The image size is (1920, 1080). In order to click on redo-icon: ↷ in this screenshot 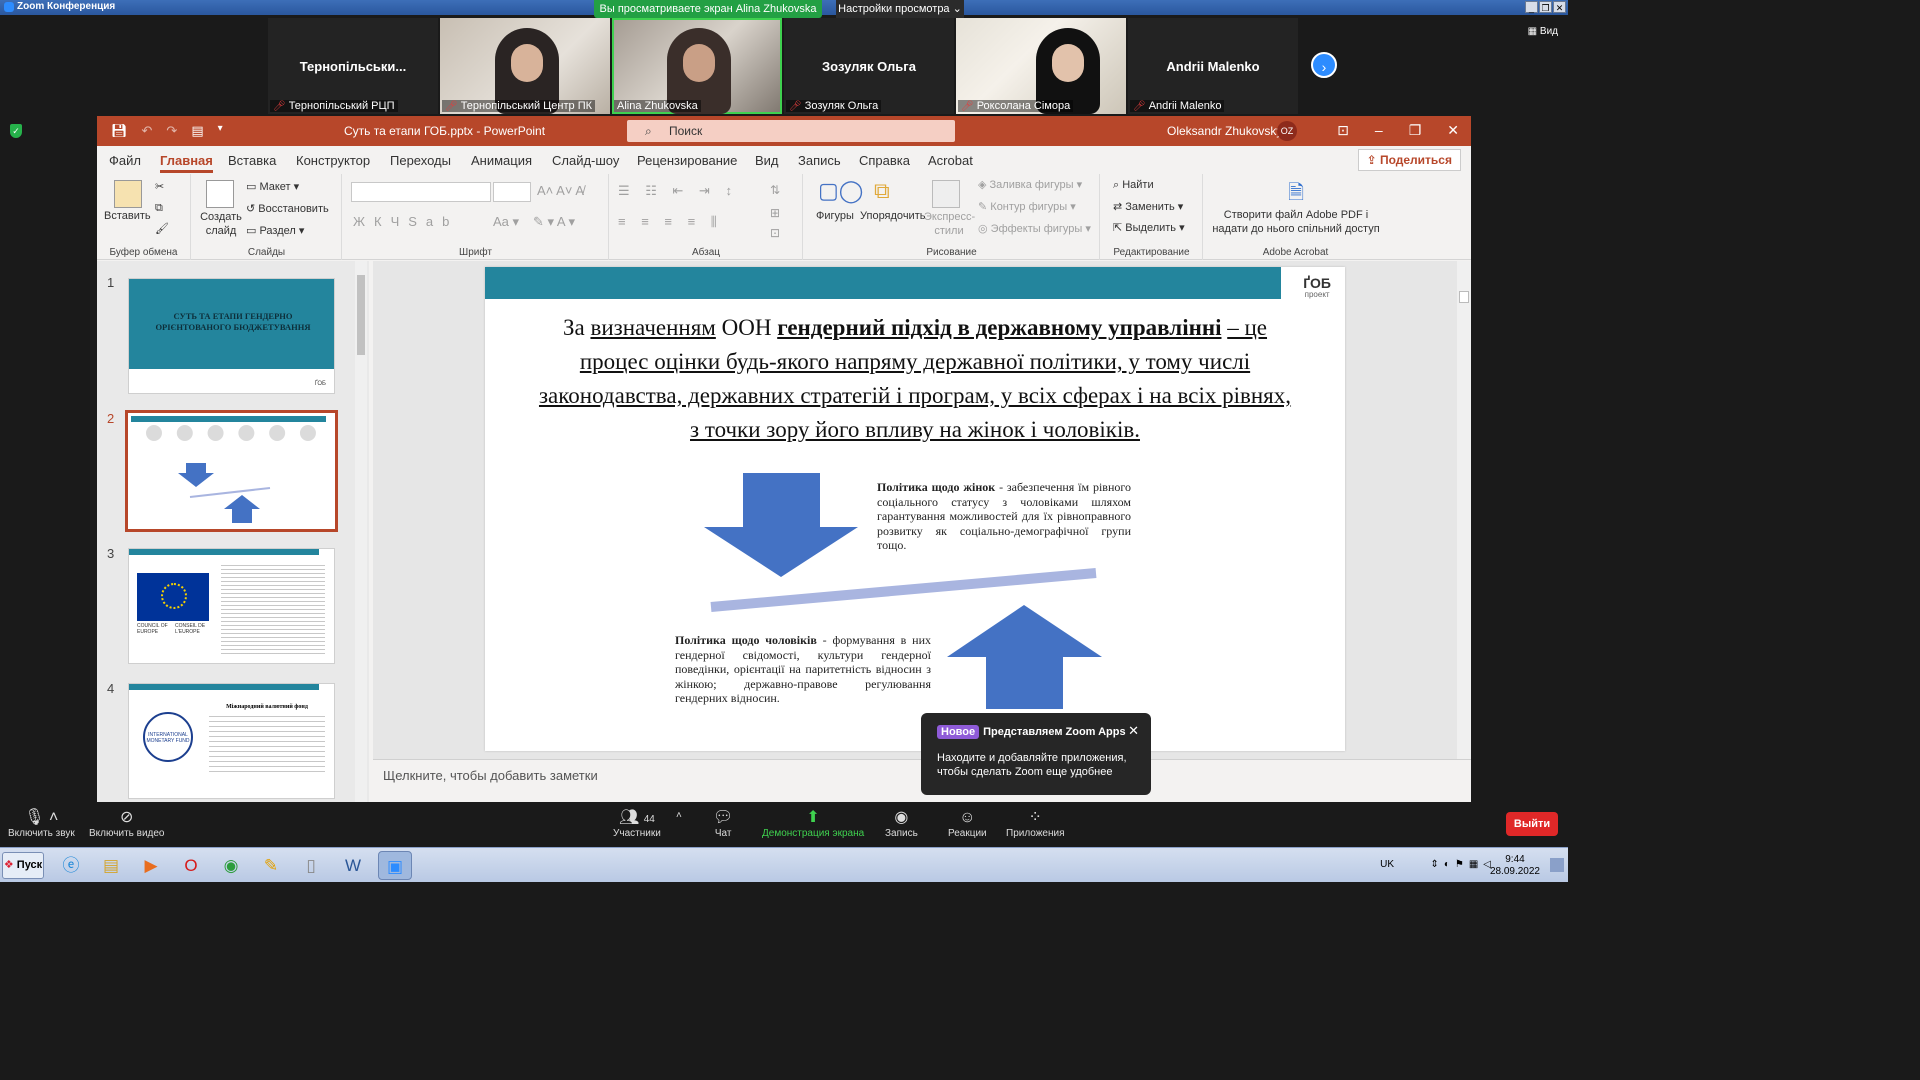, I will do `click(171, 131)`.